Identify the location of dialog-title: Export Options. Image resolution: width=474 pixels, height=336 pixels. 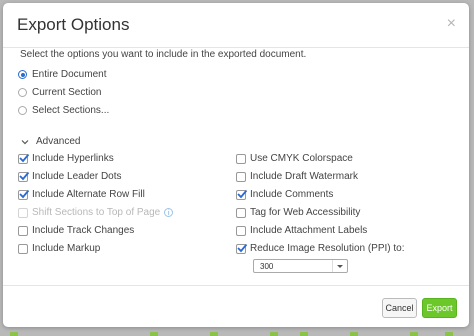
(73, 24).